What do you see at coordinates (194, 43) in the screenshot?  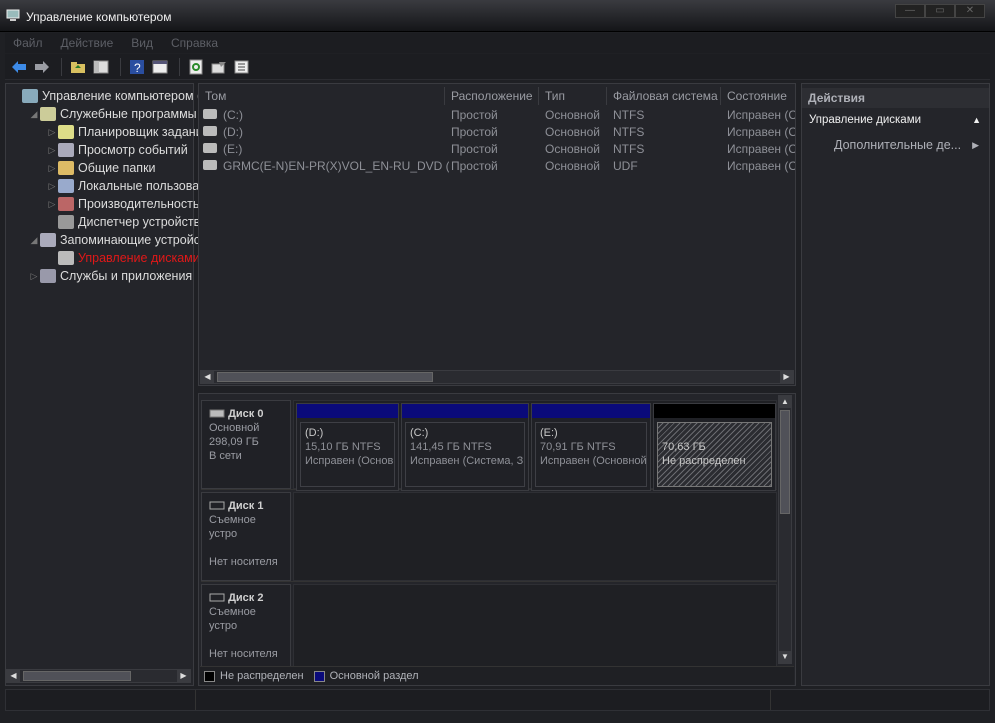 I see `menu-help: Справка` at bounding box center [194, 43].